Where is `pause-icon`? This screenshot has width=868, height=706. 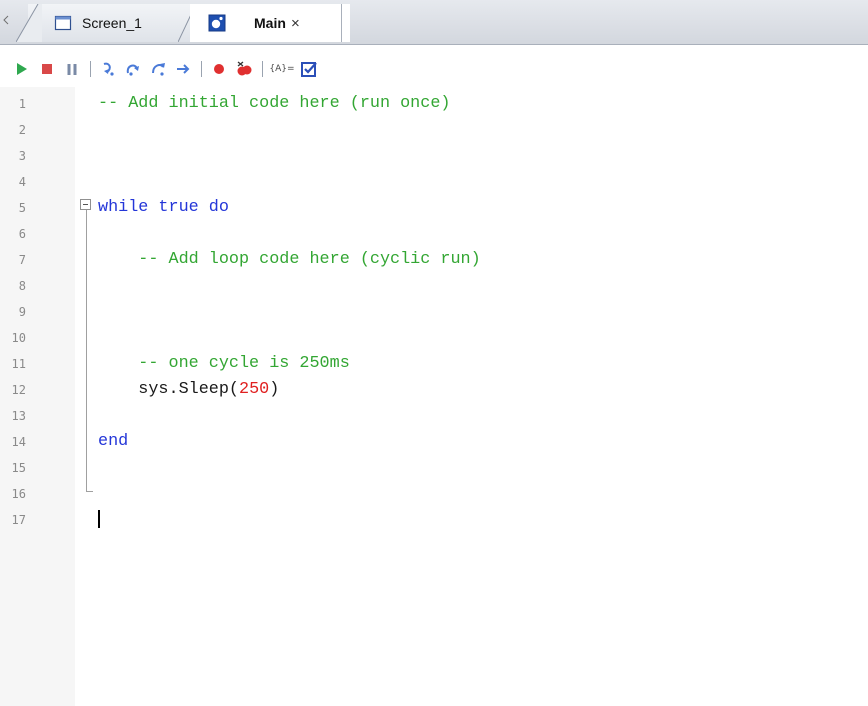 pause-icon is located at coordinates (72, 69).